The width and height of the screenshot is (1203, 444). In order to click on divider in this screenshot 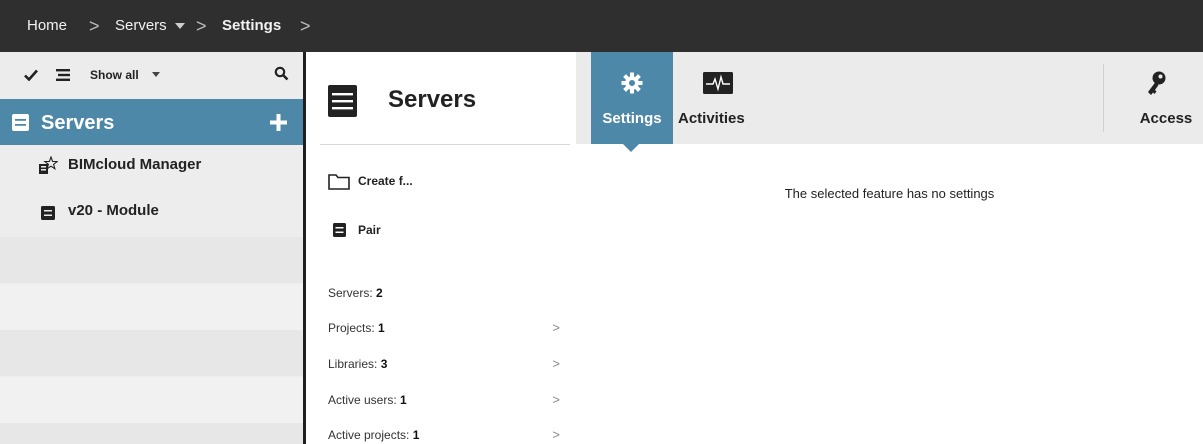, I will do `click(445, 144)`.